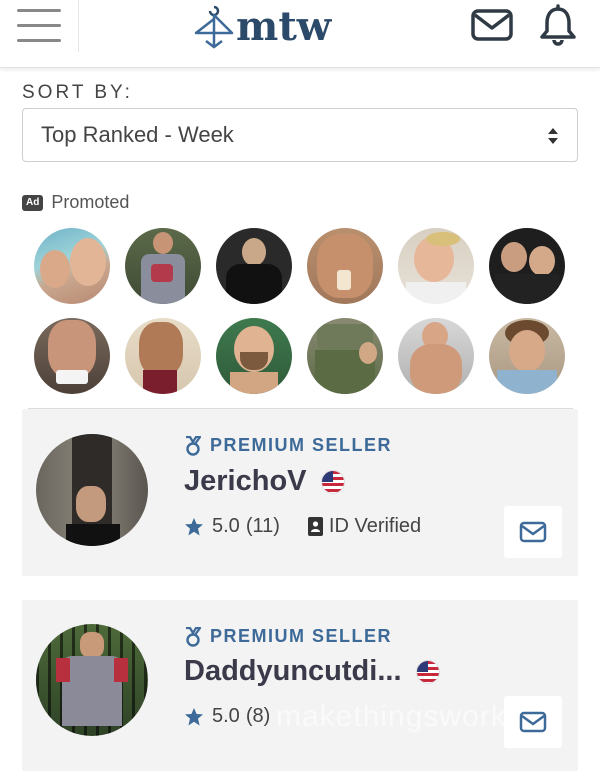 The image size is (600, 771). I want to click on promoted-label: Promoted, so click(90, 202).